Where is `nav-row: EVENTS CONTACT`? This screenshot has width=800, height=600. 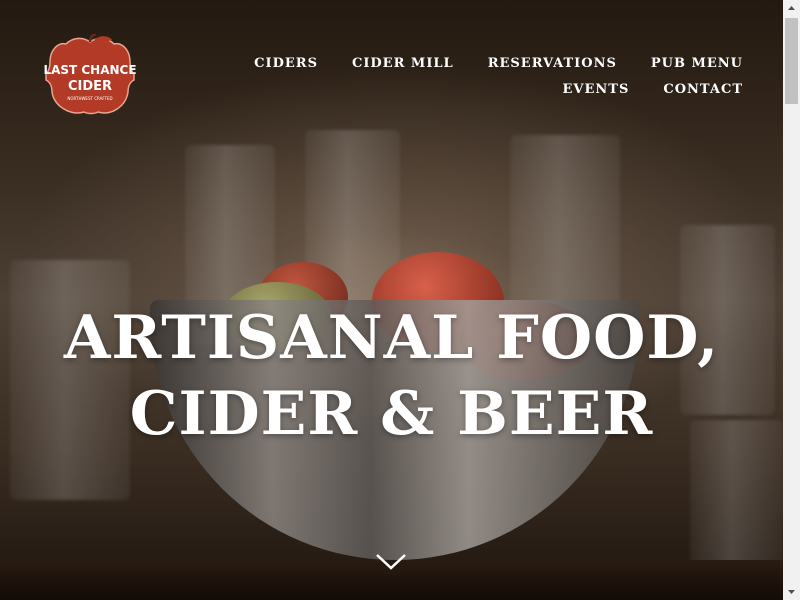
nav-row: EVENTS CONTACT is located at coordinates (513, 89).